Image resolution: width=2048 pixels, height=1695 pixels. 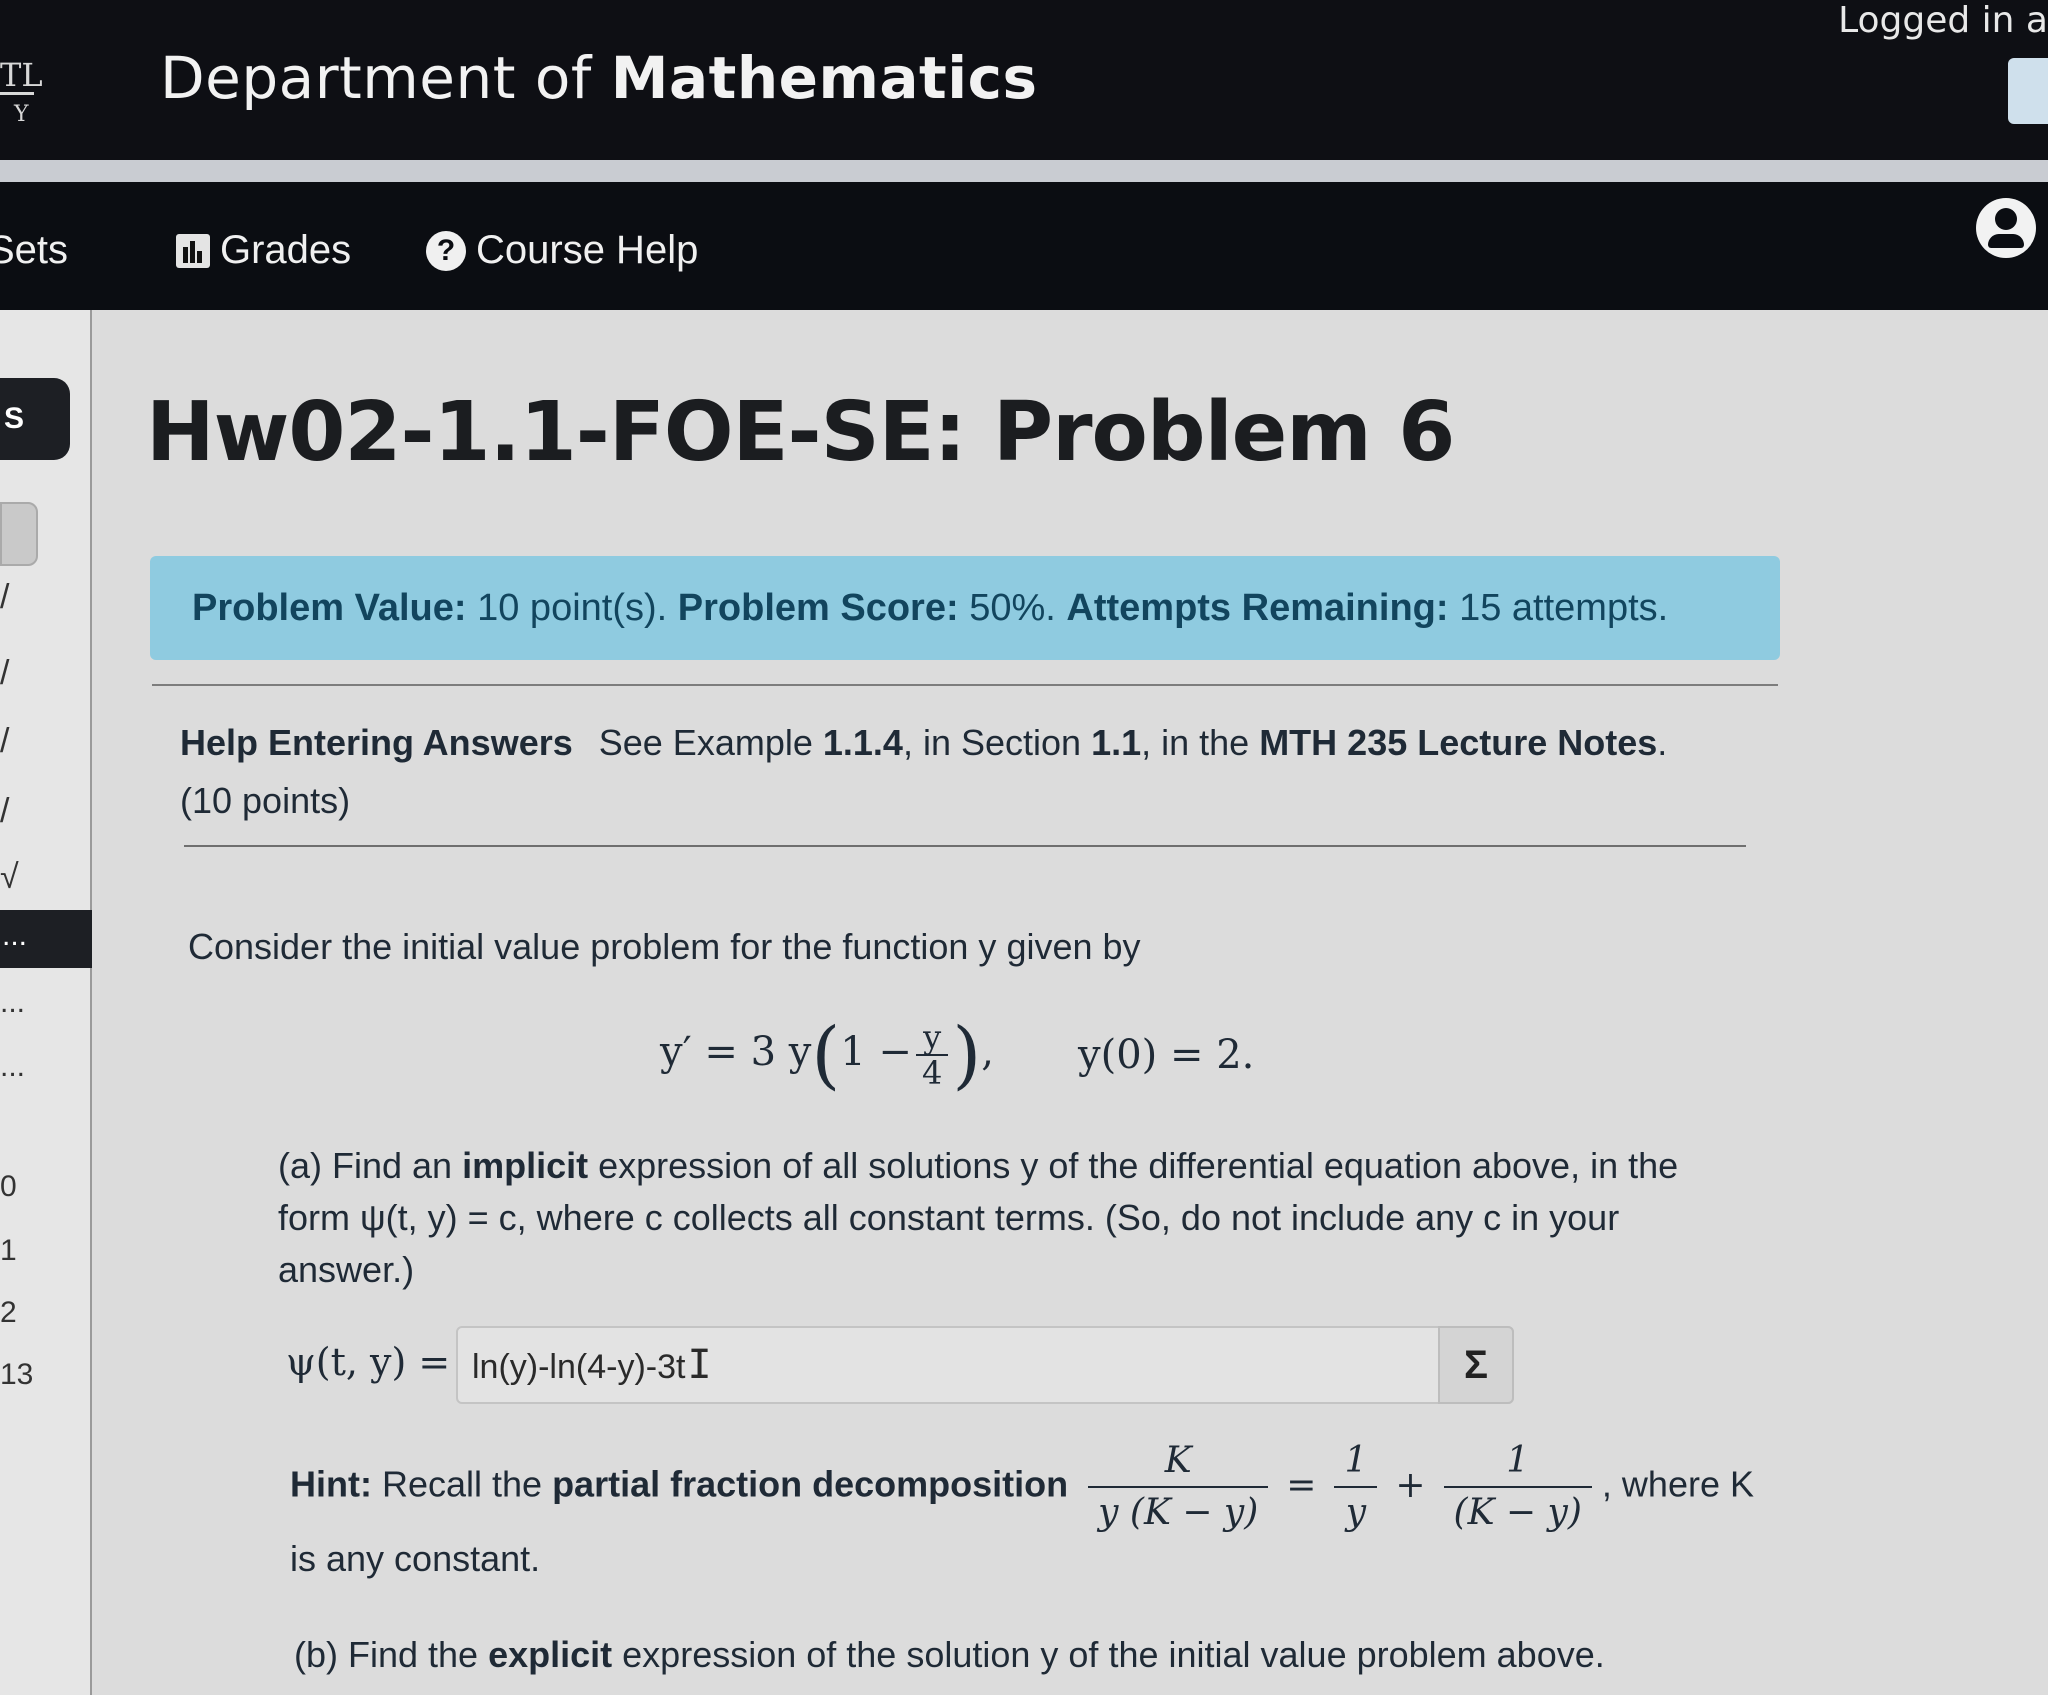 I want to click on hint-fraction-ky: 1 (K − y), so click(x=1517, y=1487).